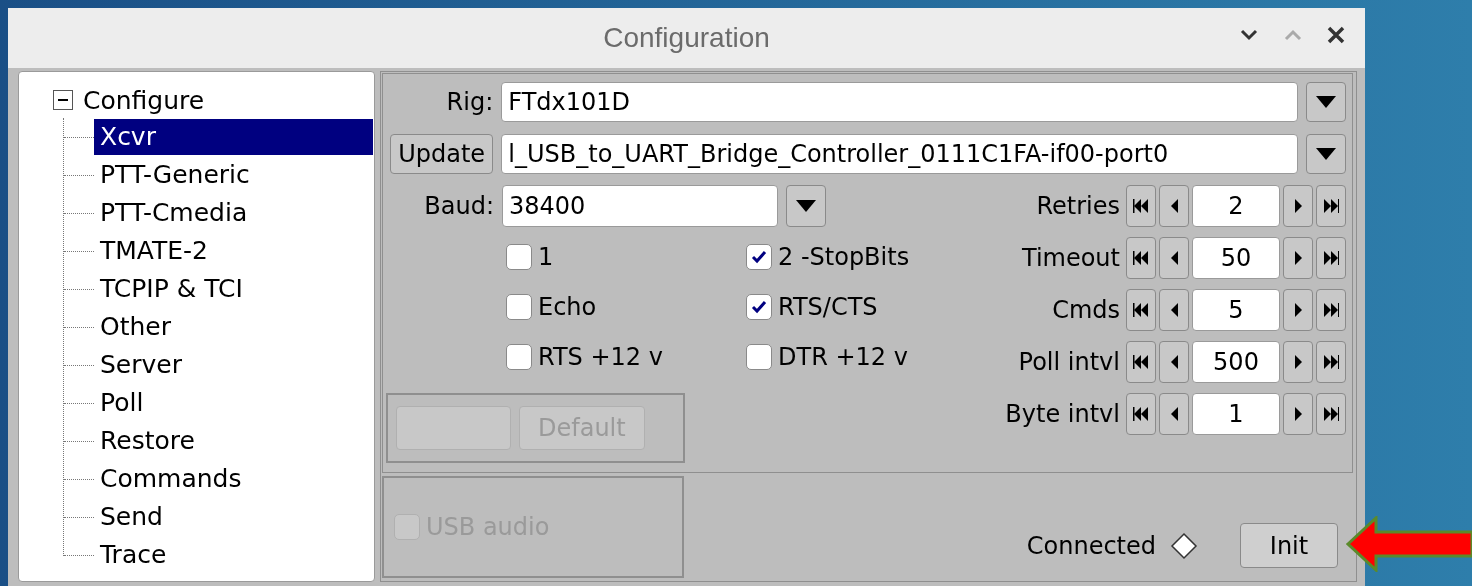 The image size is (1472, 586). Describe the element at coordinates (233, 137) in the screenshot. I see `tree-item: Xcvr` at that location.